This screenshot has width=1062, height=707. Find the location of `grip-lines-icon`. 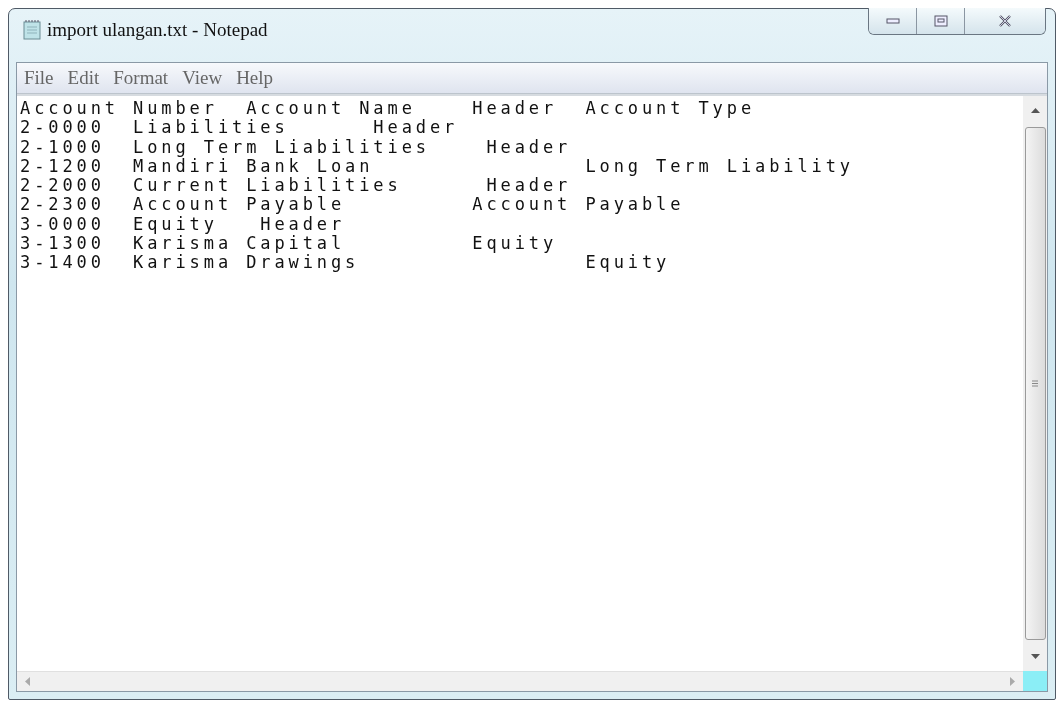

grip-lines-icon is located at coordinates (1035, 383).